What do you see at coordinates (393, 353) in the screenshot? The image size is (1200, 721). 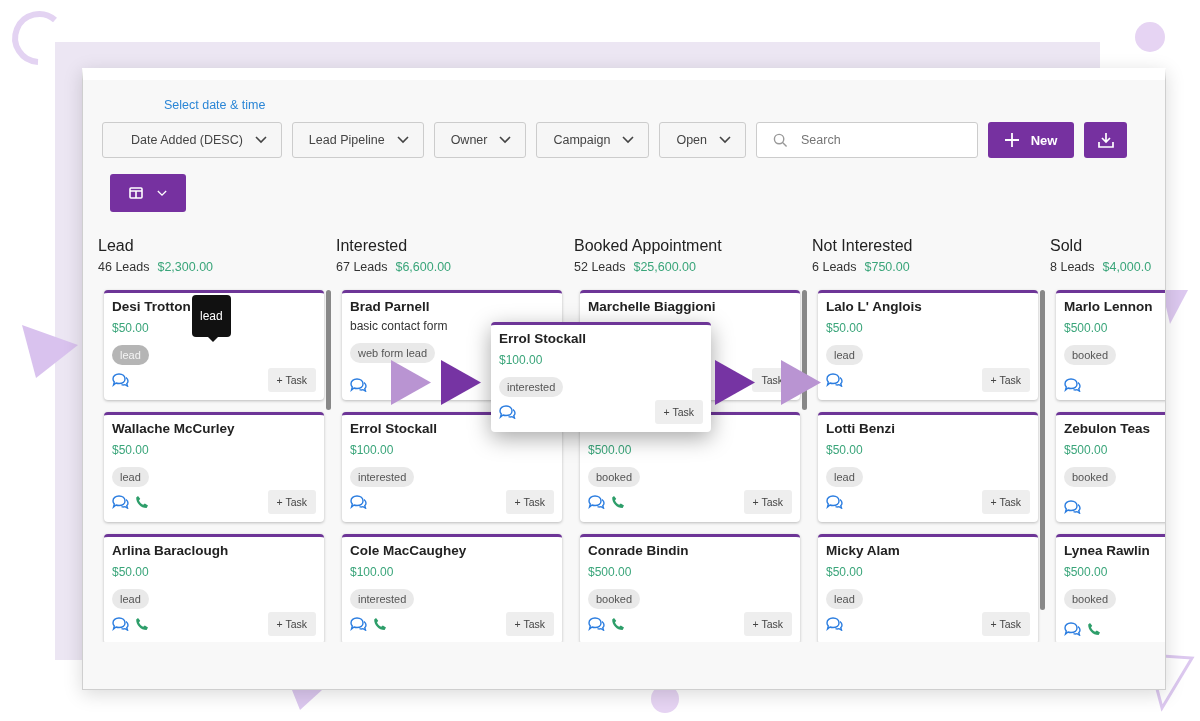 I see `status-tag: web form lead` at bounding box center [393, 353].